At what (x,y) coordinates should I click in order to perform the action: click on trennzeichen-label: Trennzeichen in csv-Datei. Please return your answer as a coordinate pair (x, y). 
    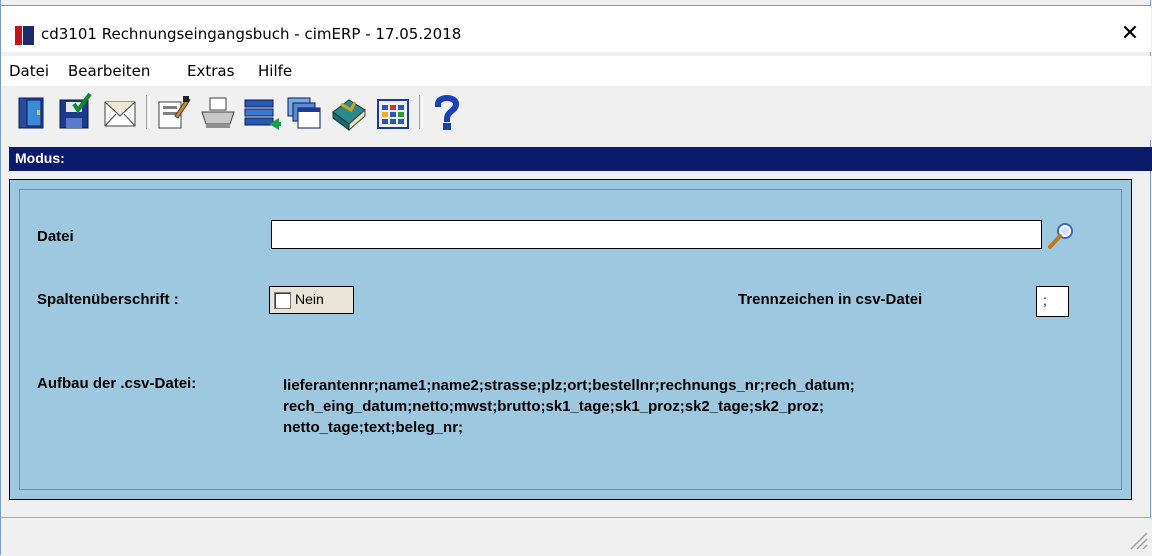
    Looking at the image, I should click on (830, 299).